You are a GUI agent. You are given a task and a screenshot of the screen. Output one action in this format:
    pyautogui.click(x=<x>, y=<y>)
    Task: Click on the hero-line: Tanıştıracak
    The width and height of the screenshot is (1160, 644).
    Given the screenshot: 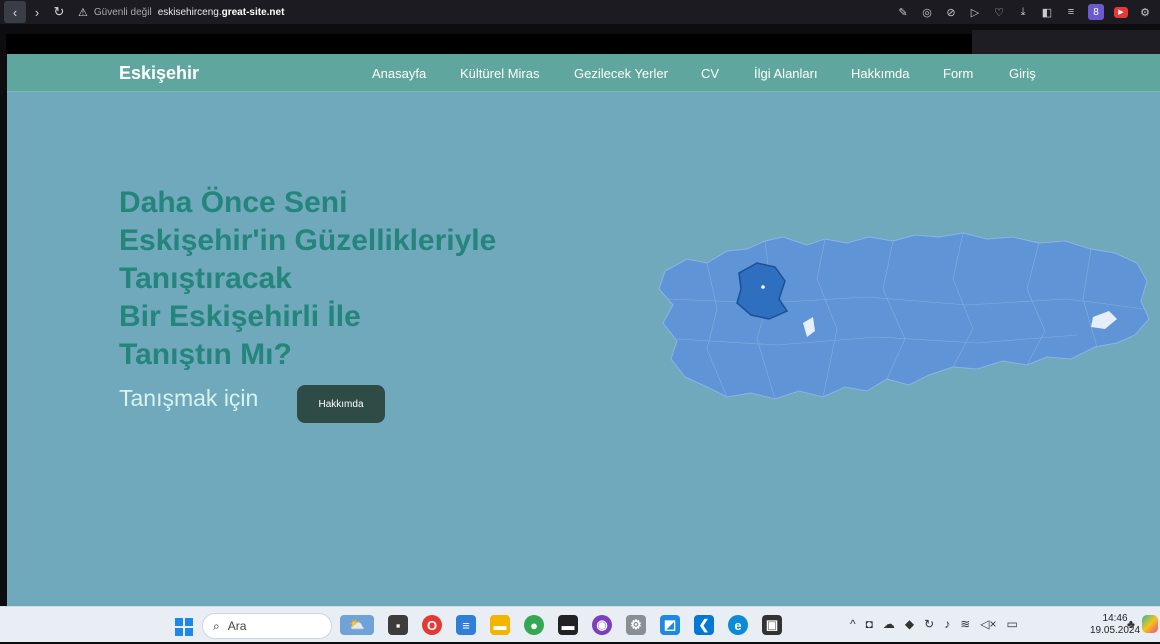 What is the action you would take?
    pyautogui.click(x=205, y=278)
    